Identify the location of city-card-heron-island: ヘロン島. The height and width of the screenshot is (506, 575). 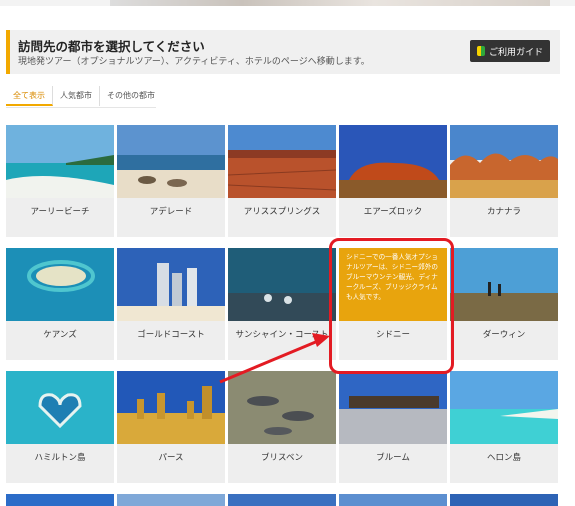
(504, 427).